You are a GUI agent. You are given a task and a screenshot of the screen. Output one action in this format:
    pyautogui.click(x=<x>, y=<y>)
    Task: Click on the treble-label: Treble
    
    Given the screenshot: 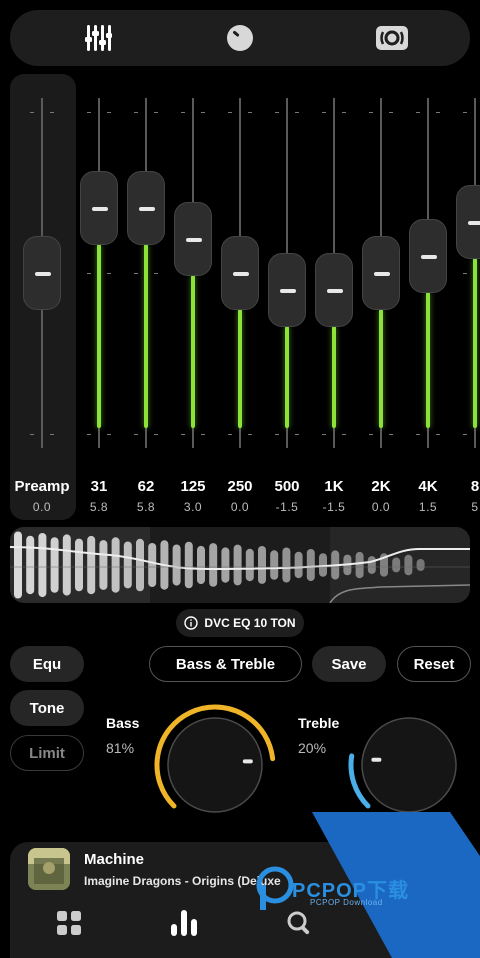 What is the action you would take?
    pyautogui.click(x=319, y=723)
    